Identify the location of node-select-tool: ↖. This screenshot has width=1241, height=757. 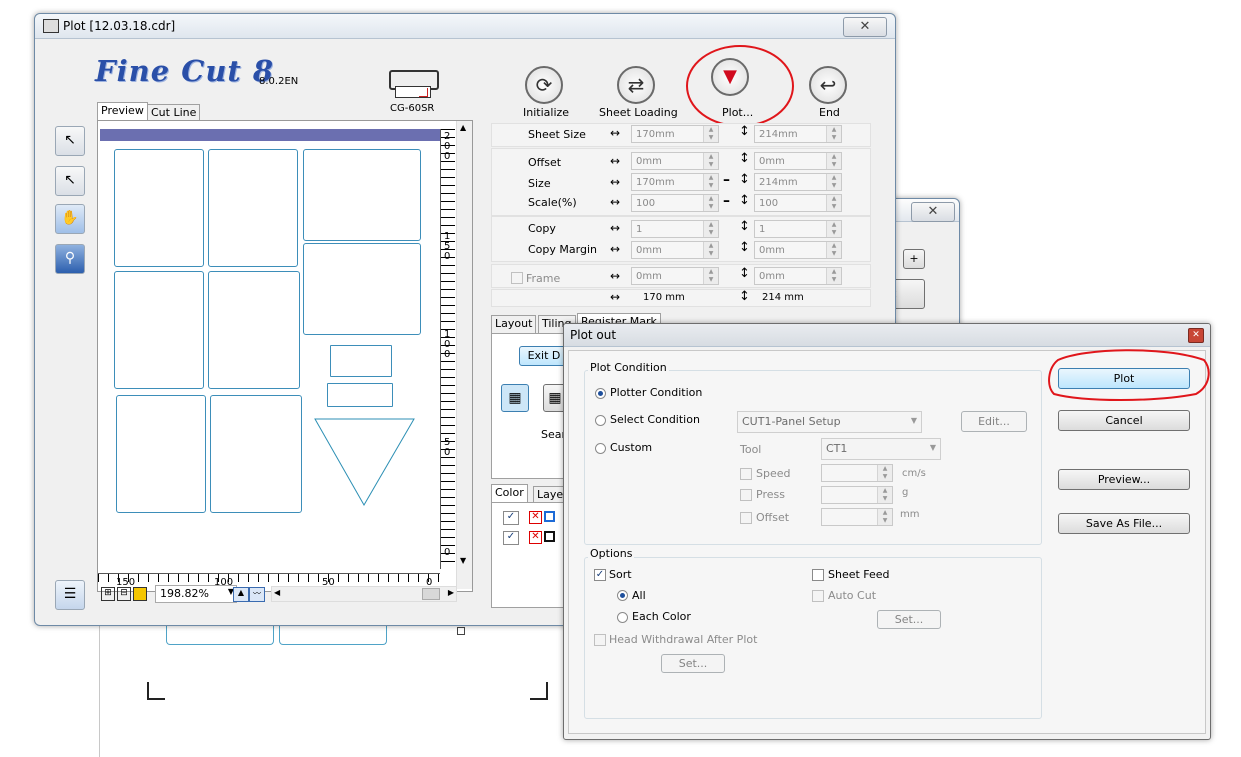
(70, 181).